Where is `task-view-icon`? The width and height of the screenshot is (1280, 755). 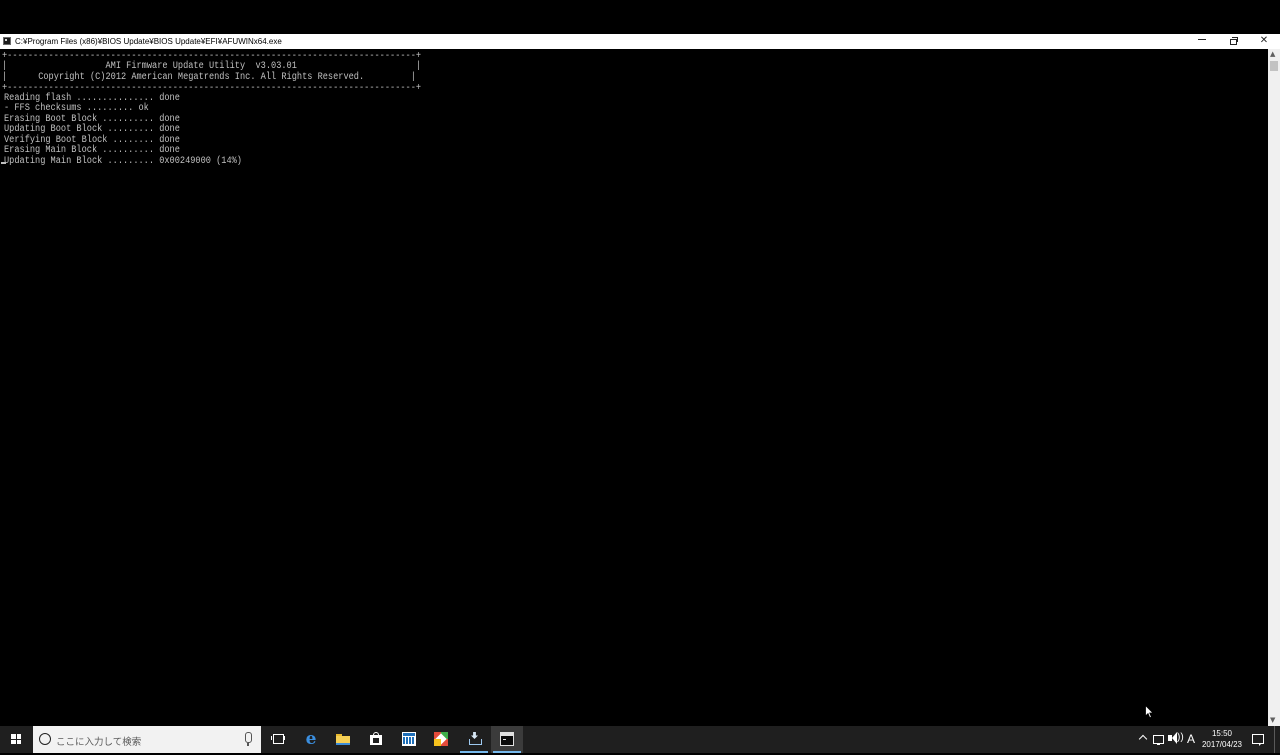
task-view-icon is located at coordinates (278, 739).